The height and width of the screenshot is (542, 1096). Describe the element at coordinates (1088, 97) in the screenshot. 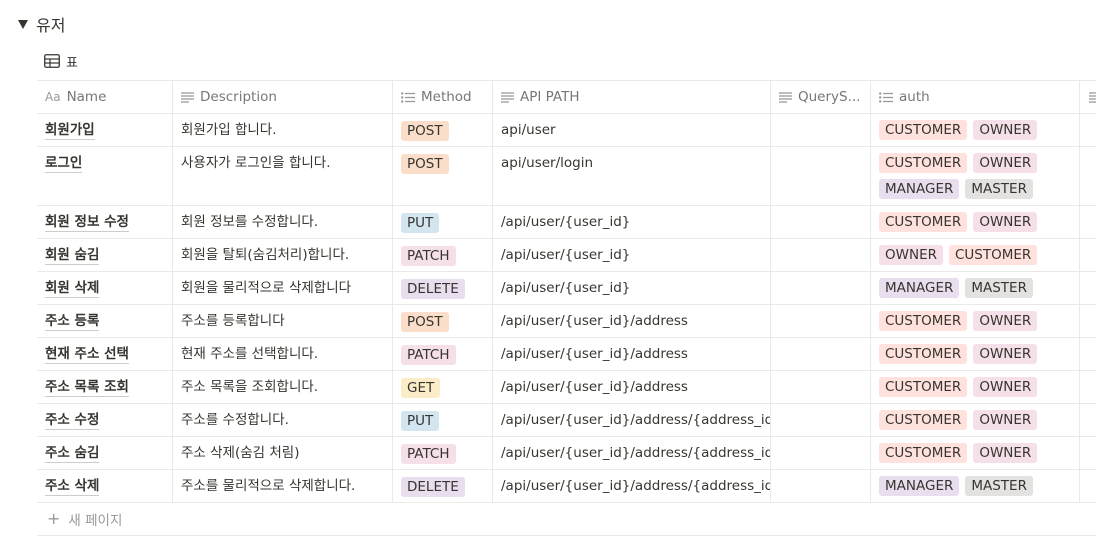

I see `column-header-overflow` at that location.